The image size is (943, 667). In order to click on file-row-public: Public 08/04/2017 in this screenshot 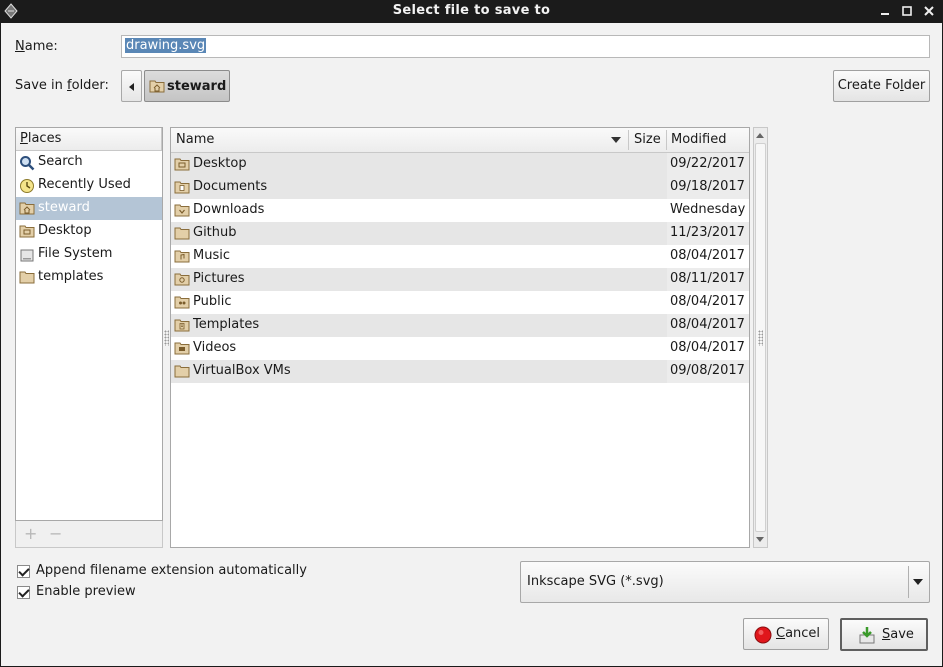, I will do `click(460, 302)`.